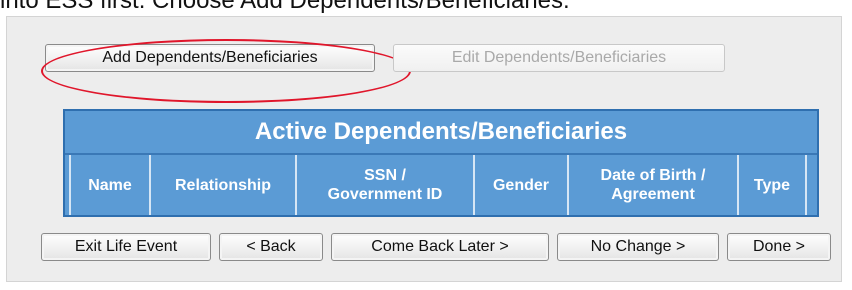 This screenshot has height=290, width=852. Describe the element at coordinates (653, 194) in the screenshot. I see `column-header-label: Agreement` at that location.